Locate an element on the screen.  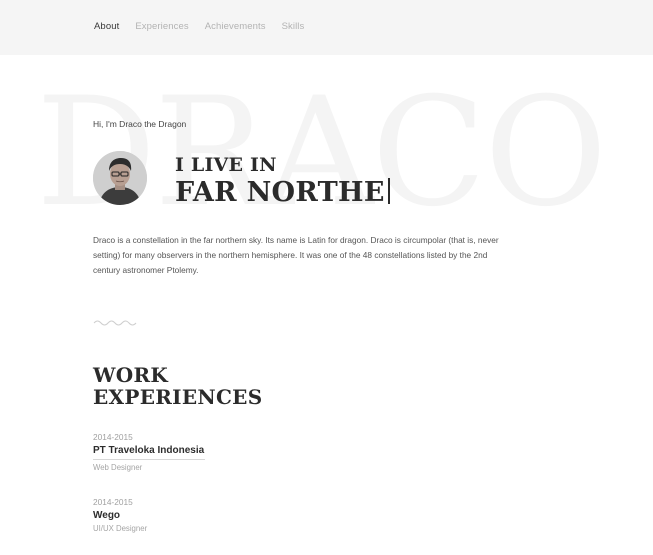
experience-company: Wego is located at coordinates (107, 515).